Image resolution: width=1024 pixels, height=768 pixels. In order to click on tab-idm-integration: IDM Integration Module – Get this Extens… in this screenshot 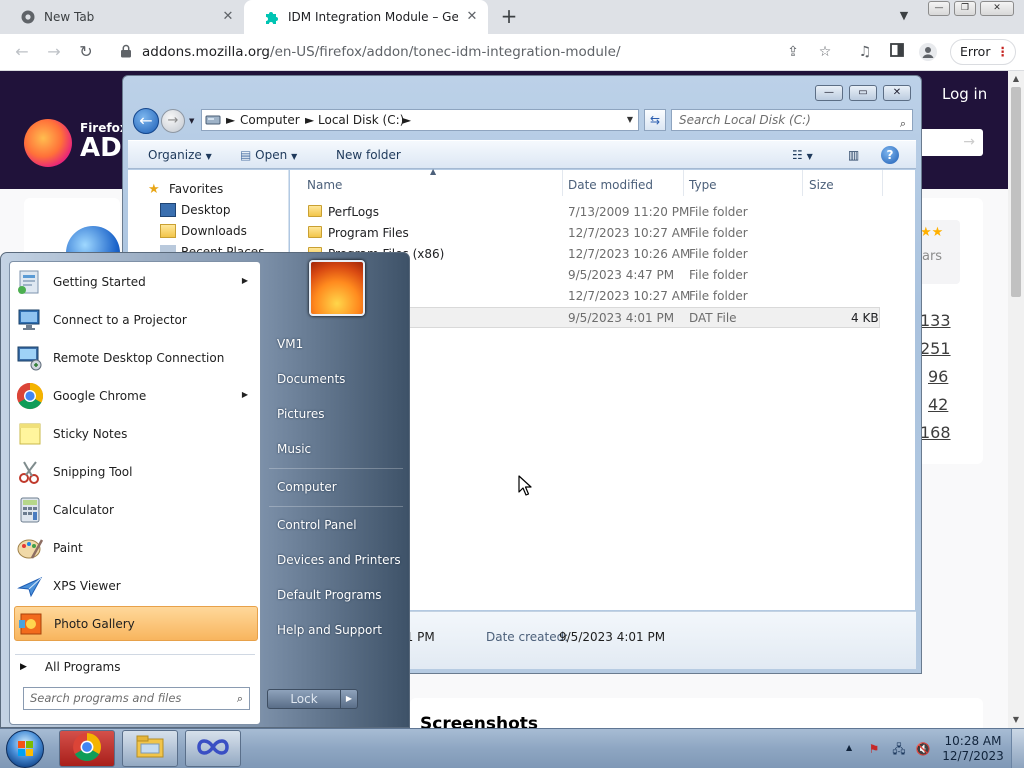, I will do `click(366, 17)`.